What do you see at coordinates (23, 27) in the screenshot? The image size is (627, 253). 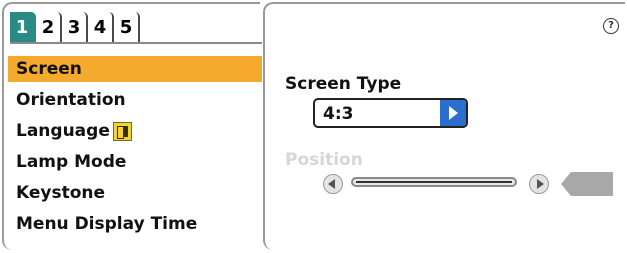 I see `tab-1: 1` at bounding box center [23, 27].